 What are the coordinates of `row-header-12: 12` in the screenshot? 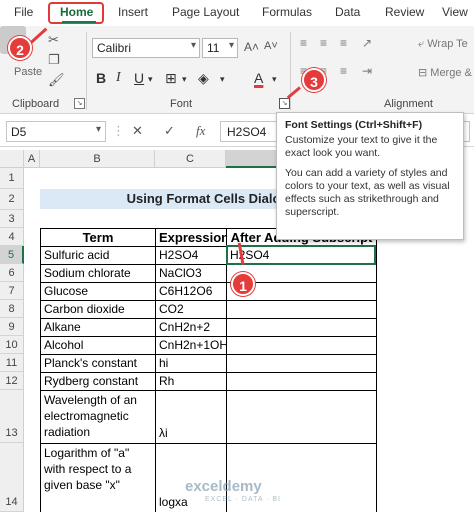 It's located at (12, 381).